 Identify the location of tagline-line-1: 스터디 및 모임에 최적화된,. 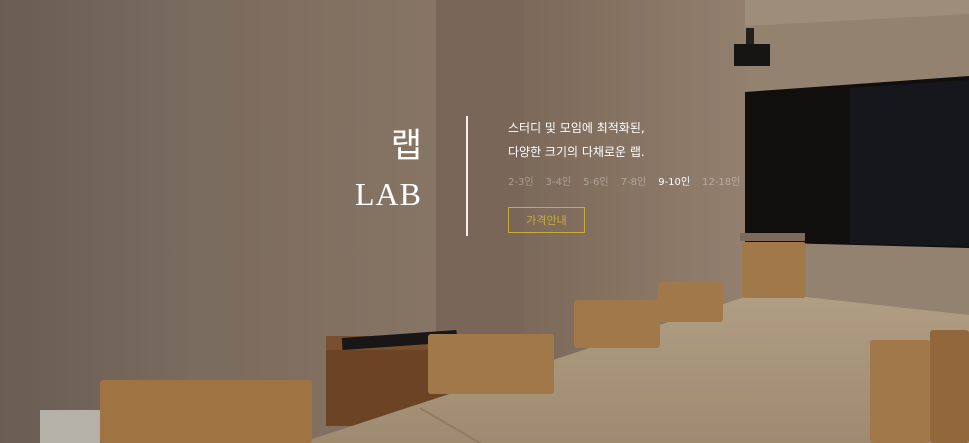
(576, 128).